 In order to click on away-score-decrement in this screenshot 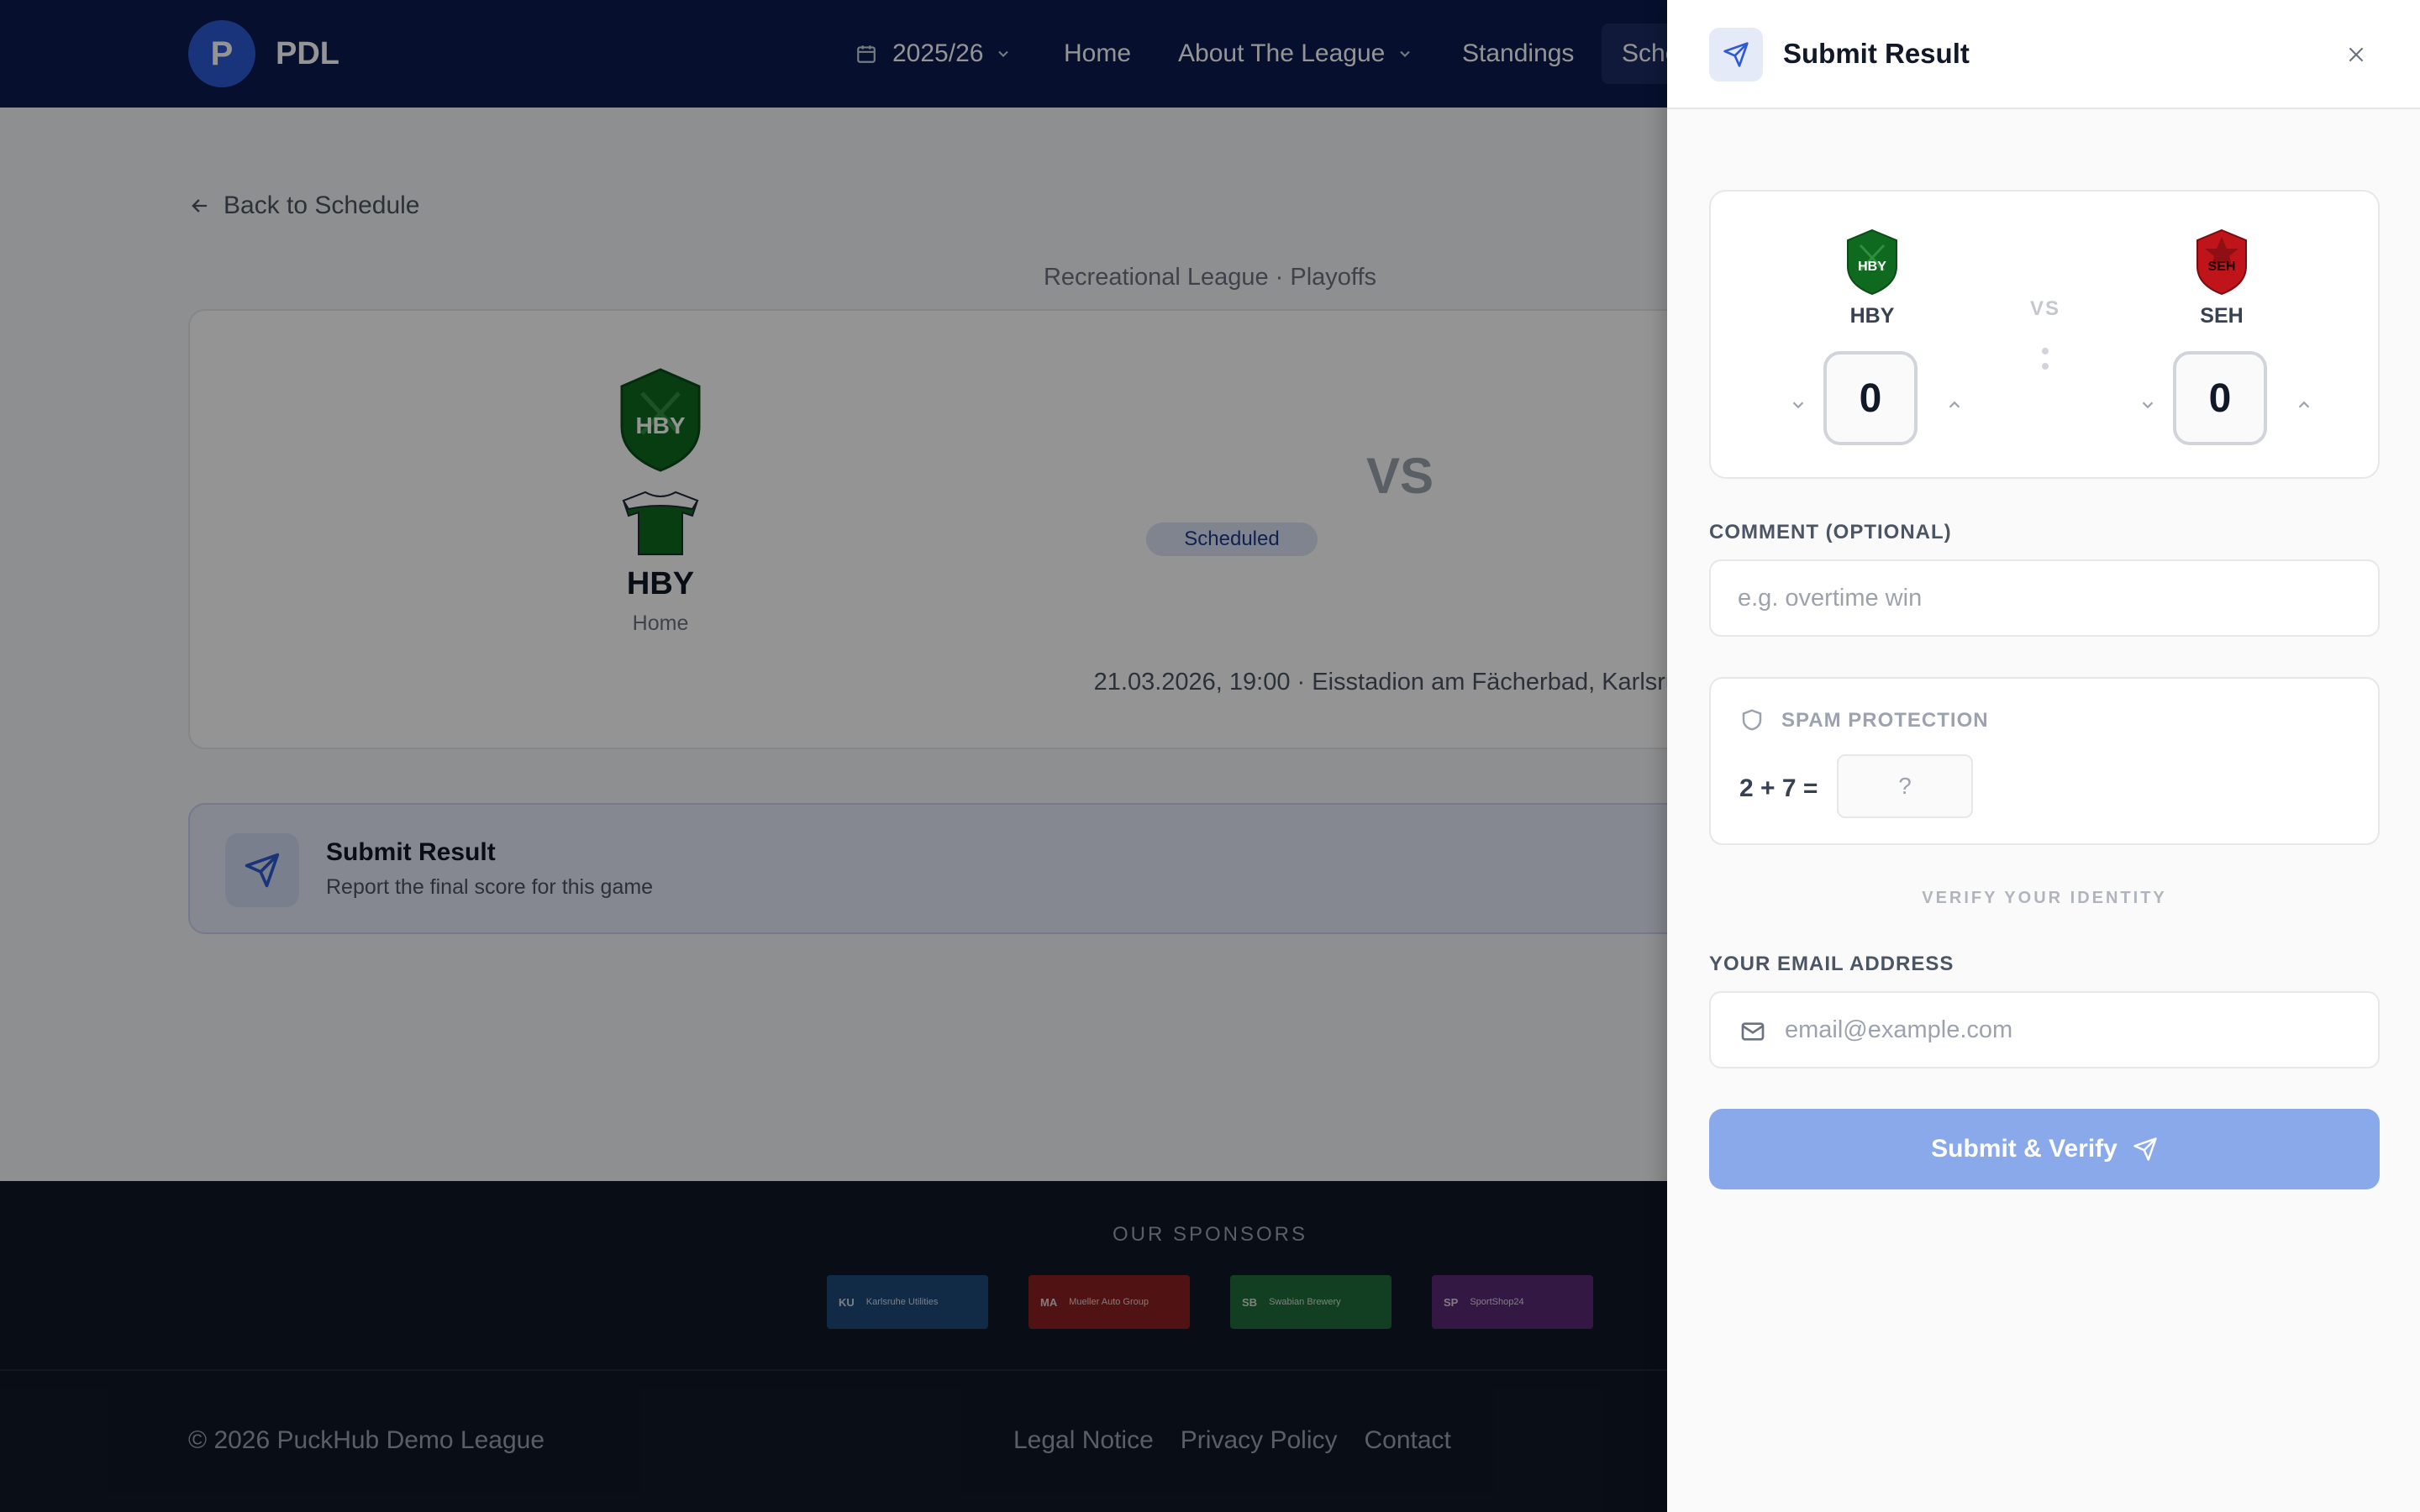, I will do `click(2148, 405)`.